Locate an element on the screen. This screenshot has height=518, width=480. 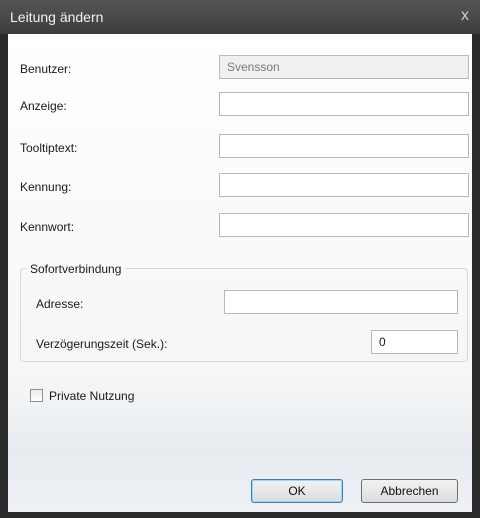
kennung-label: Kennung: is located at coordinates (46, 187).